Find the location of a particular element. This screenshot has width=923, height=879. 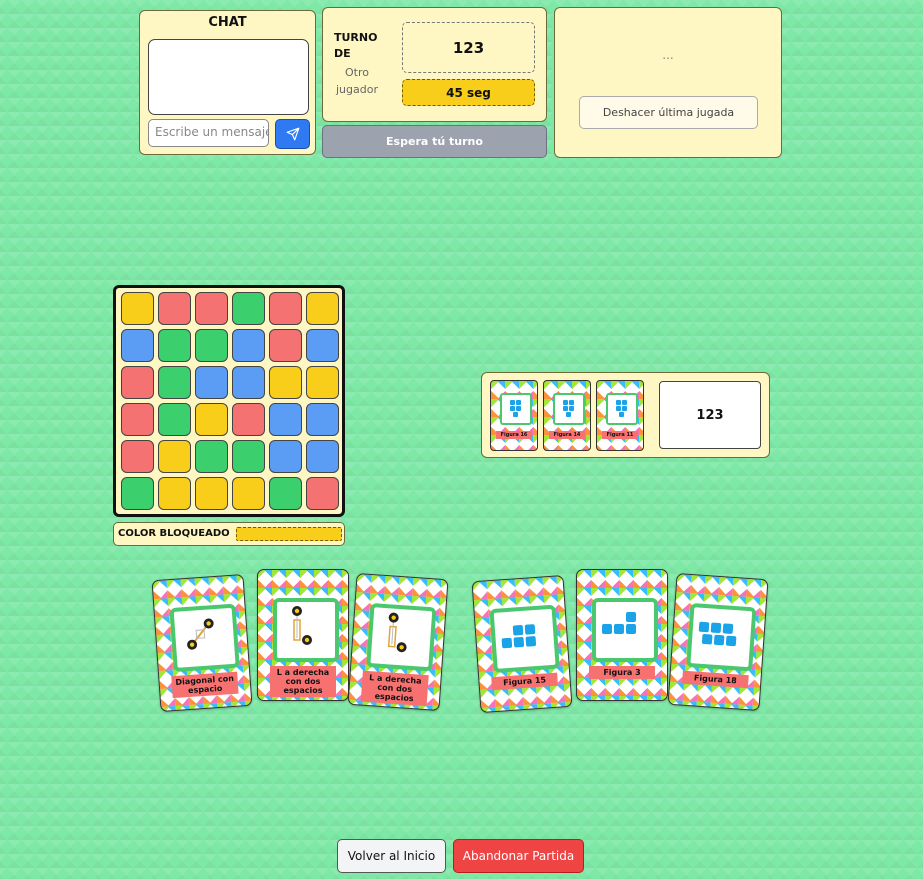

figure-card: Figura 3 is located at coordinates (622, 635).